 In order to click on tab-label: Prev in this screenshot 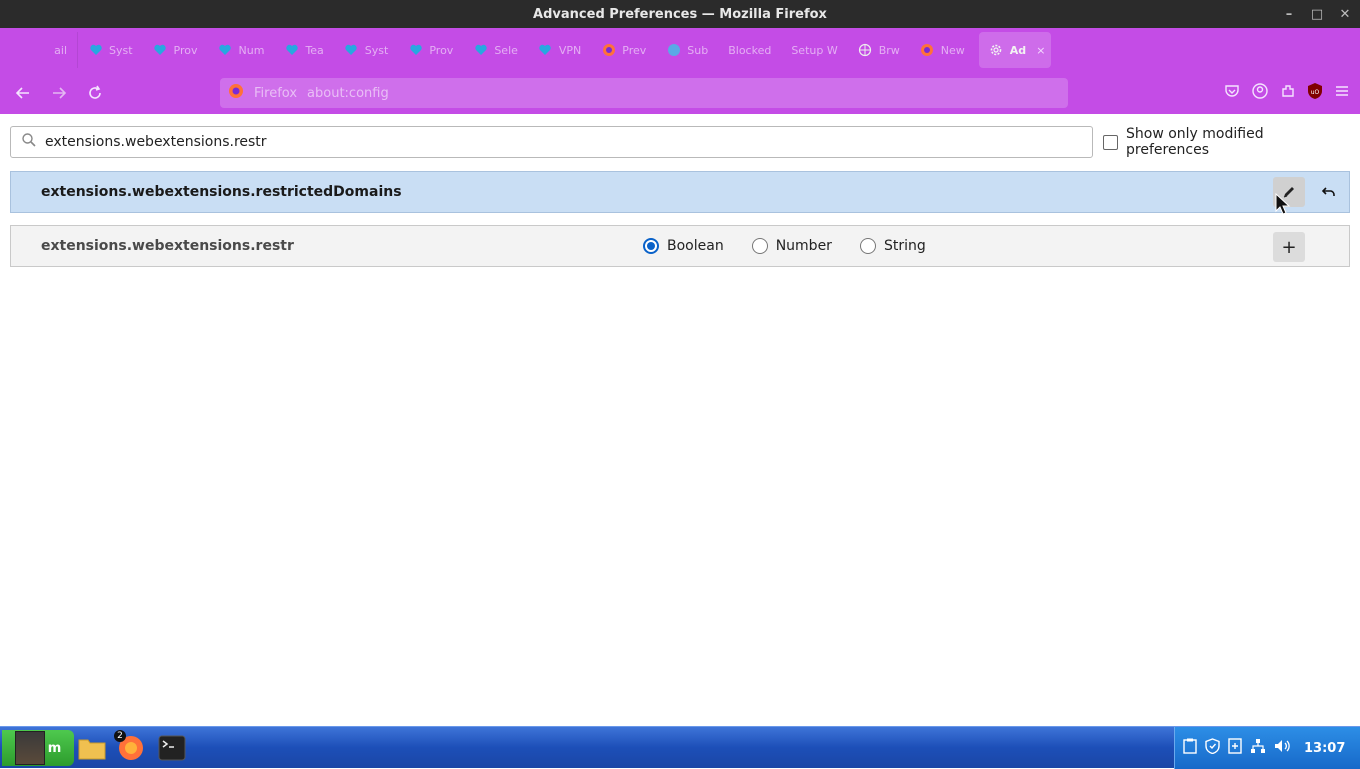, I will do `click(634, 50)`.